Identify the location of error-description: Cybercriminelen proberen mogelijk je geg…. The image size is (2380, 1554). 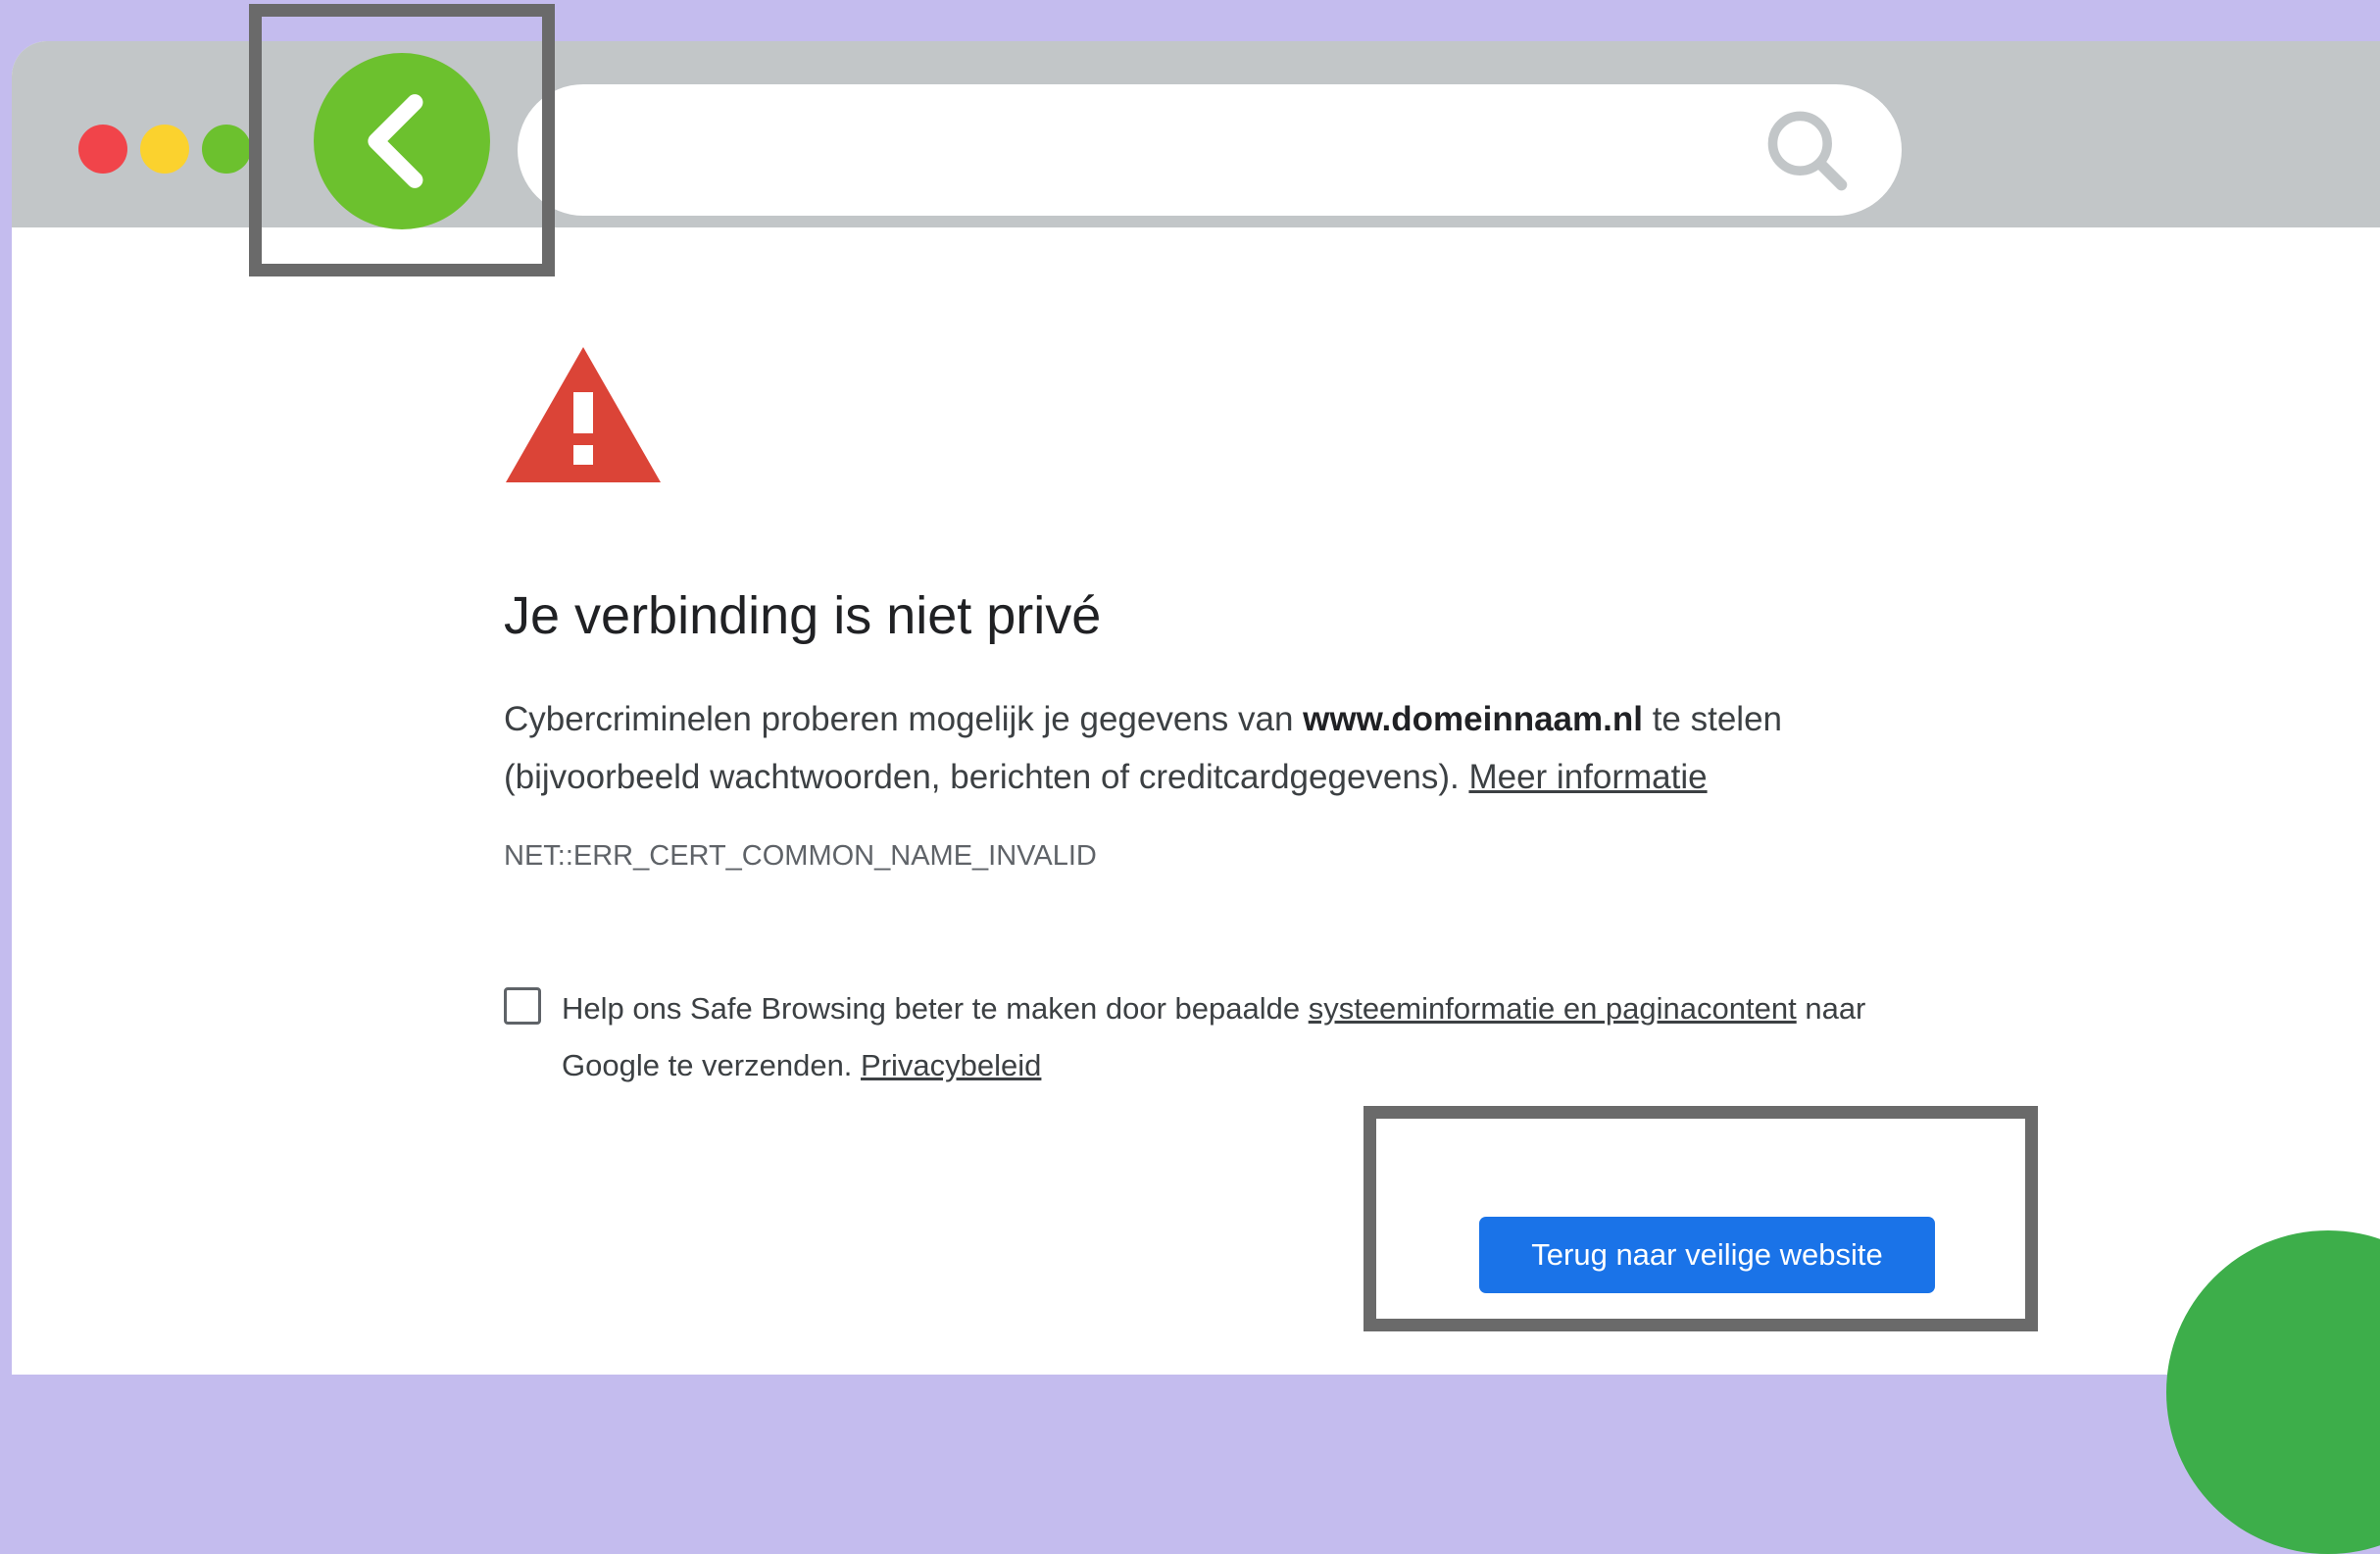
(1229, 748).